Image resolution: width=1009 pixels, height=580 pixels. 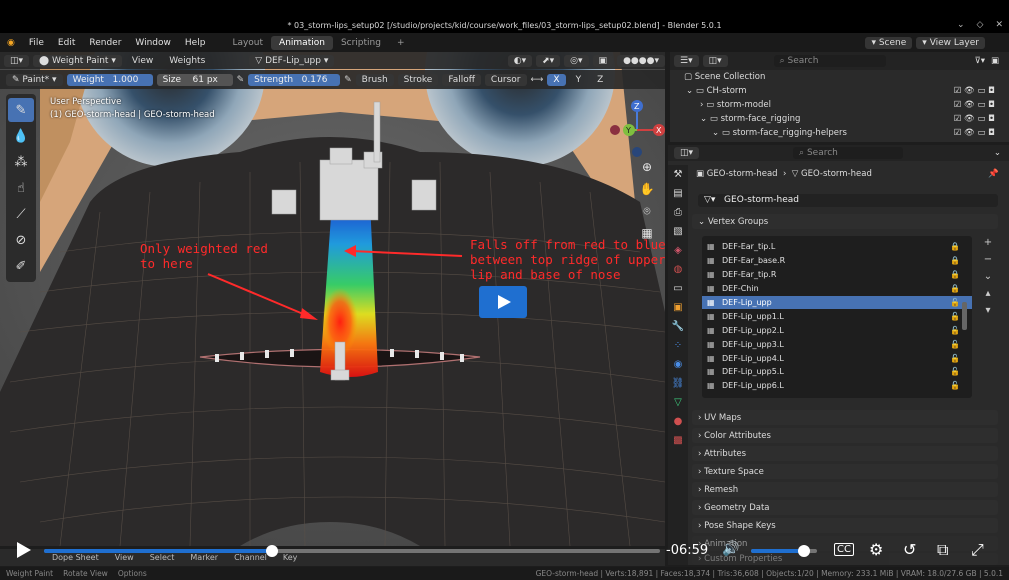 I want to click on list-item: ▦ DEF-Chin 🔒, so click(x=837, y=289).